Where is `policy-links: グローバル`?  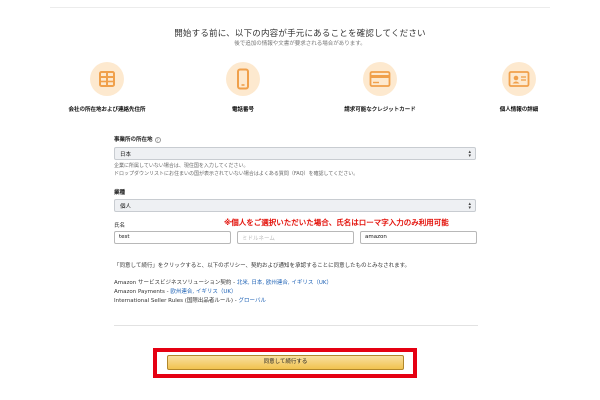
policy-links: グローバル is located at coordinates (252, 301).